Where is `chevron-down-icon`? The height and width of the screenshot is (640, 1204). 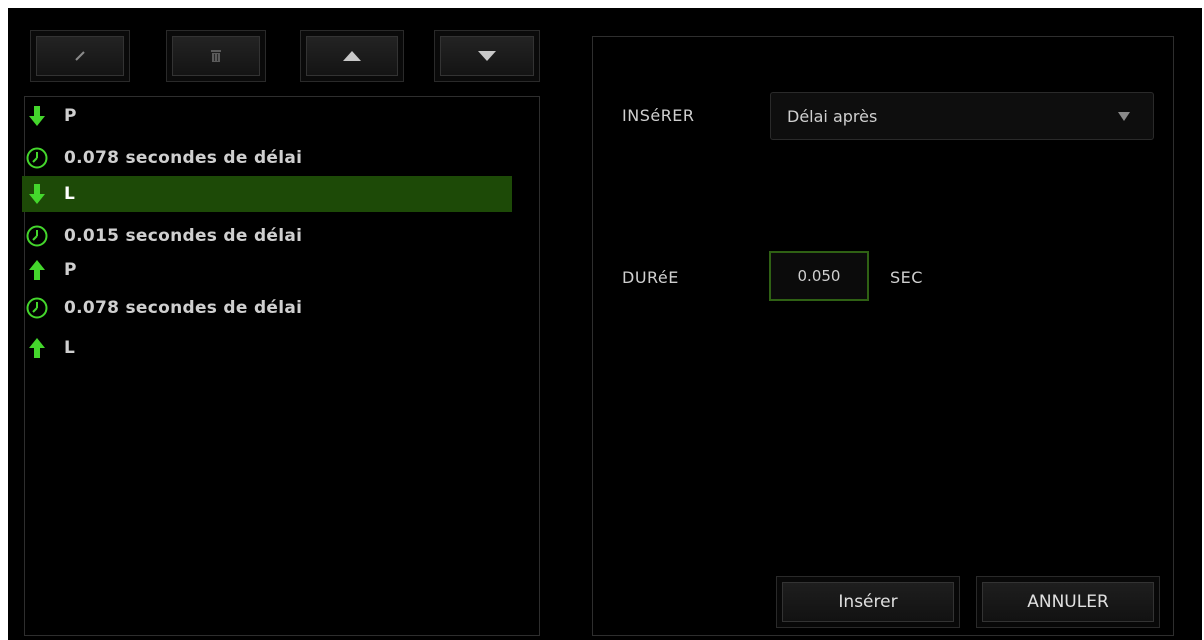 chevron-down-icon is located at coordinates (1124, 116).